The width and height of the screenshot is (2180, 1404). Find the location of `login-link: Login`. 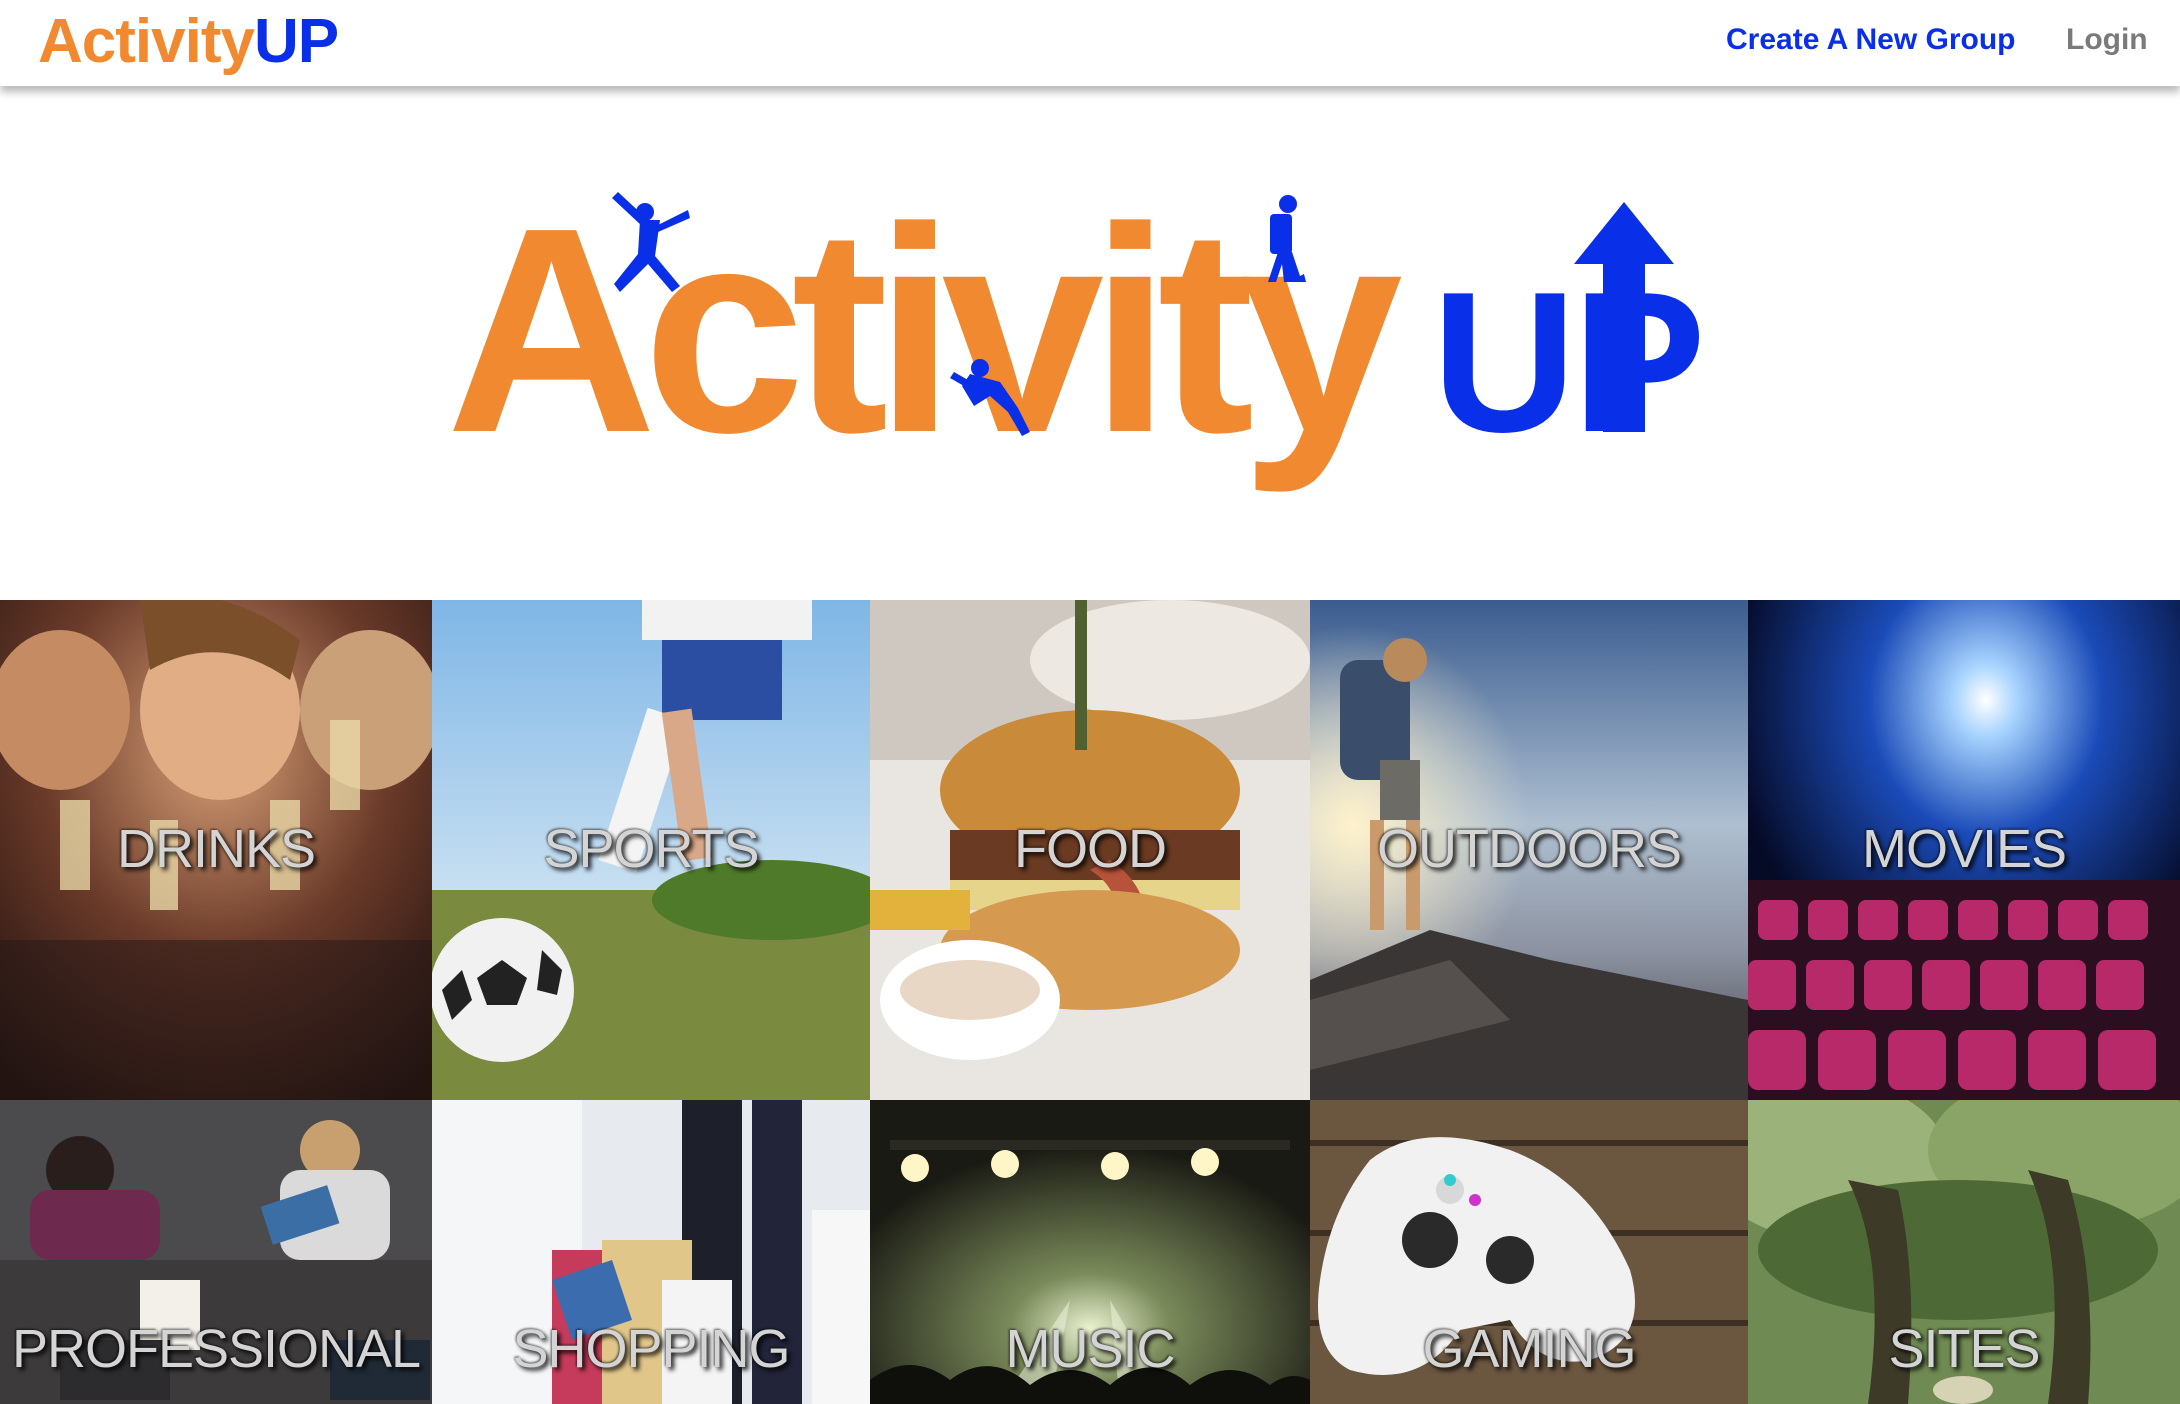

login-link: Login is located at coordinates (2107, 40).